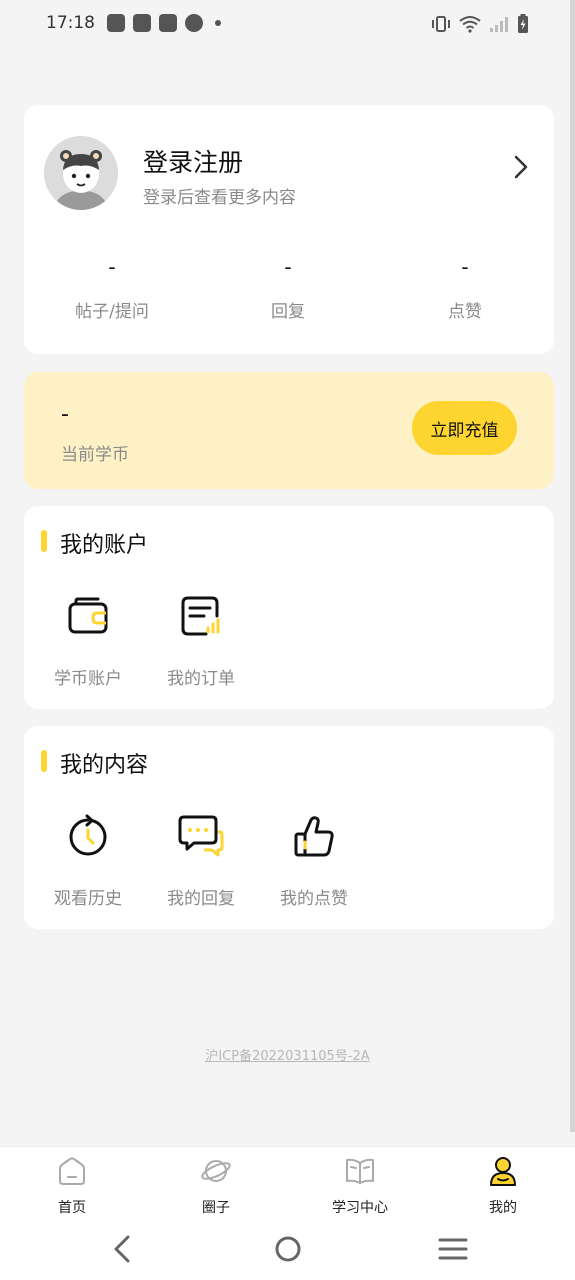 This screenshot has height=1280, width=575. What do you see at coordinates (104, 545) in the screenshot?
I see `section-title: 我的账户` at bounding box center [104, 545].